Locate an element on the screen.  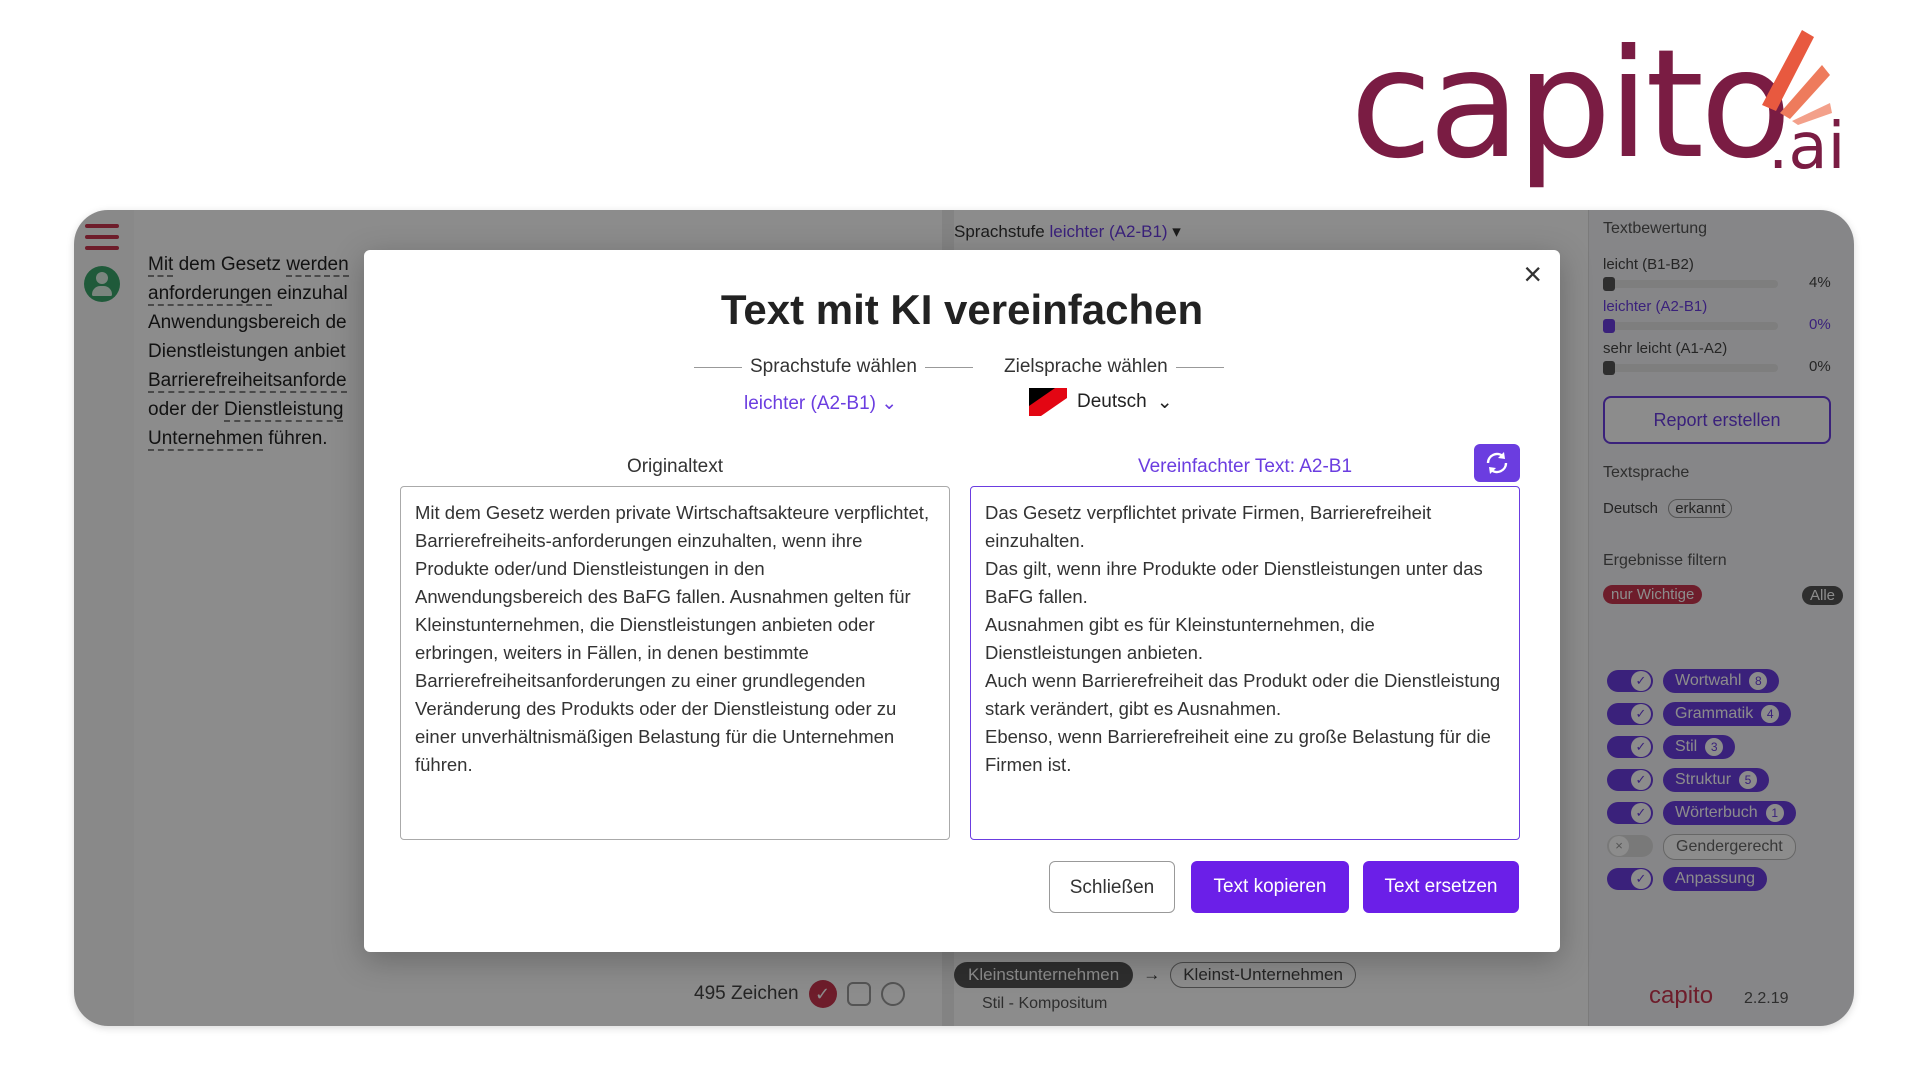
refresh-button is located at coordinates (1497, 463).